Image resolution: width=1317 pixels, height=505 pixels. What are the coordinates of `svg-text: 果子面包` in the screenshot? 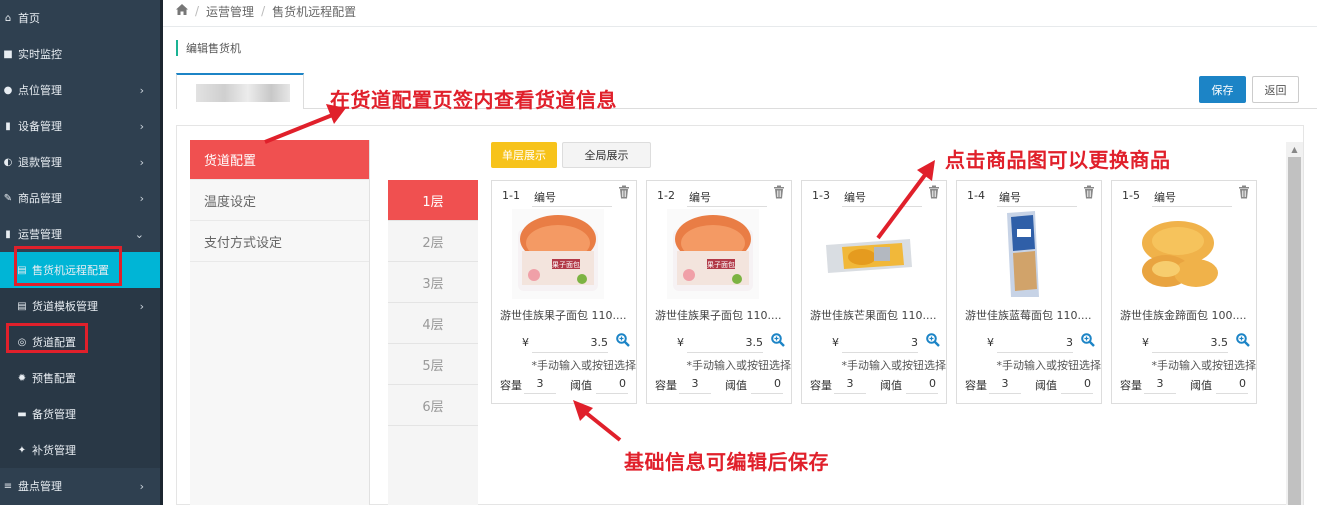 It's located at (721, 264).